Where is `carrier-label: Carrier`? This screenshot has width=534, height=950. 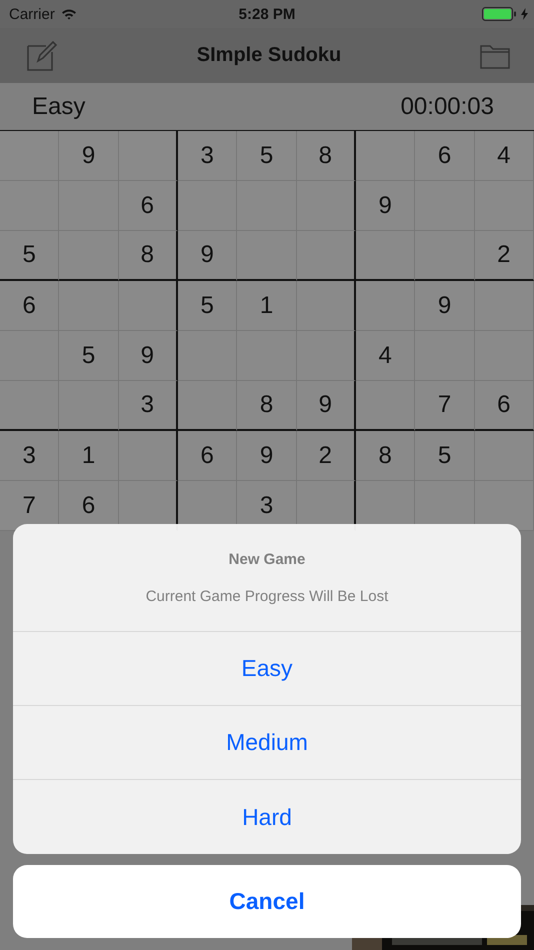 carrier-label: Carrier is located at coordinates (32, 14).